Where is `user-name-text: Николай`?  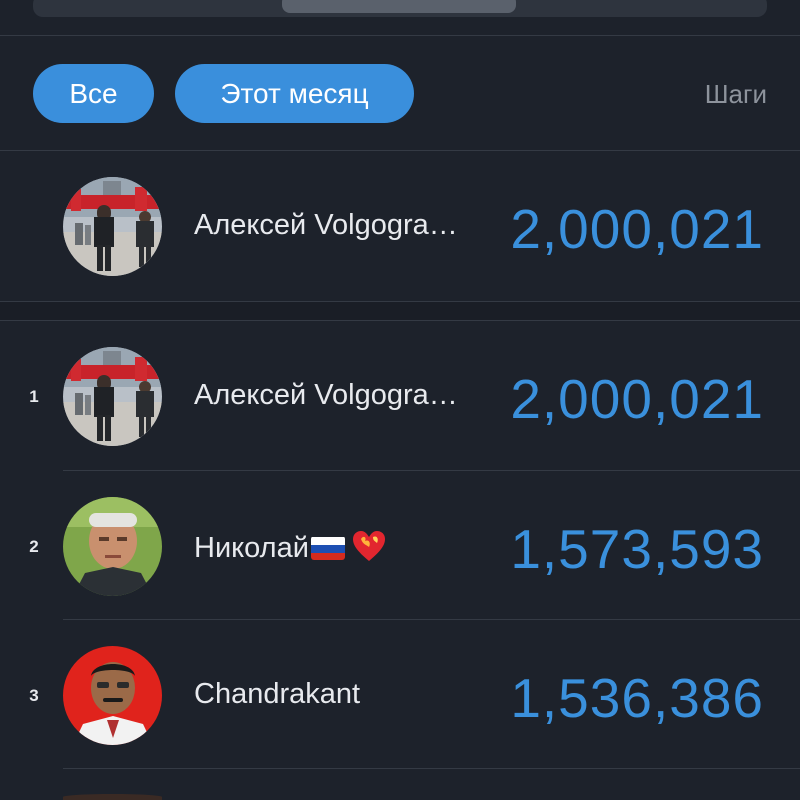
user-name-text: Николай is located at coordinates (251, 548).